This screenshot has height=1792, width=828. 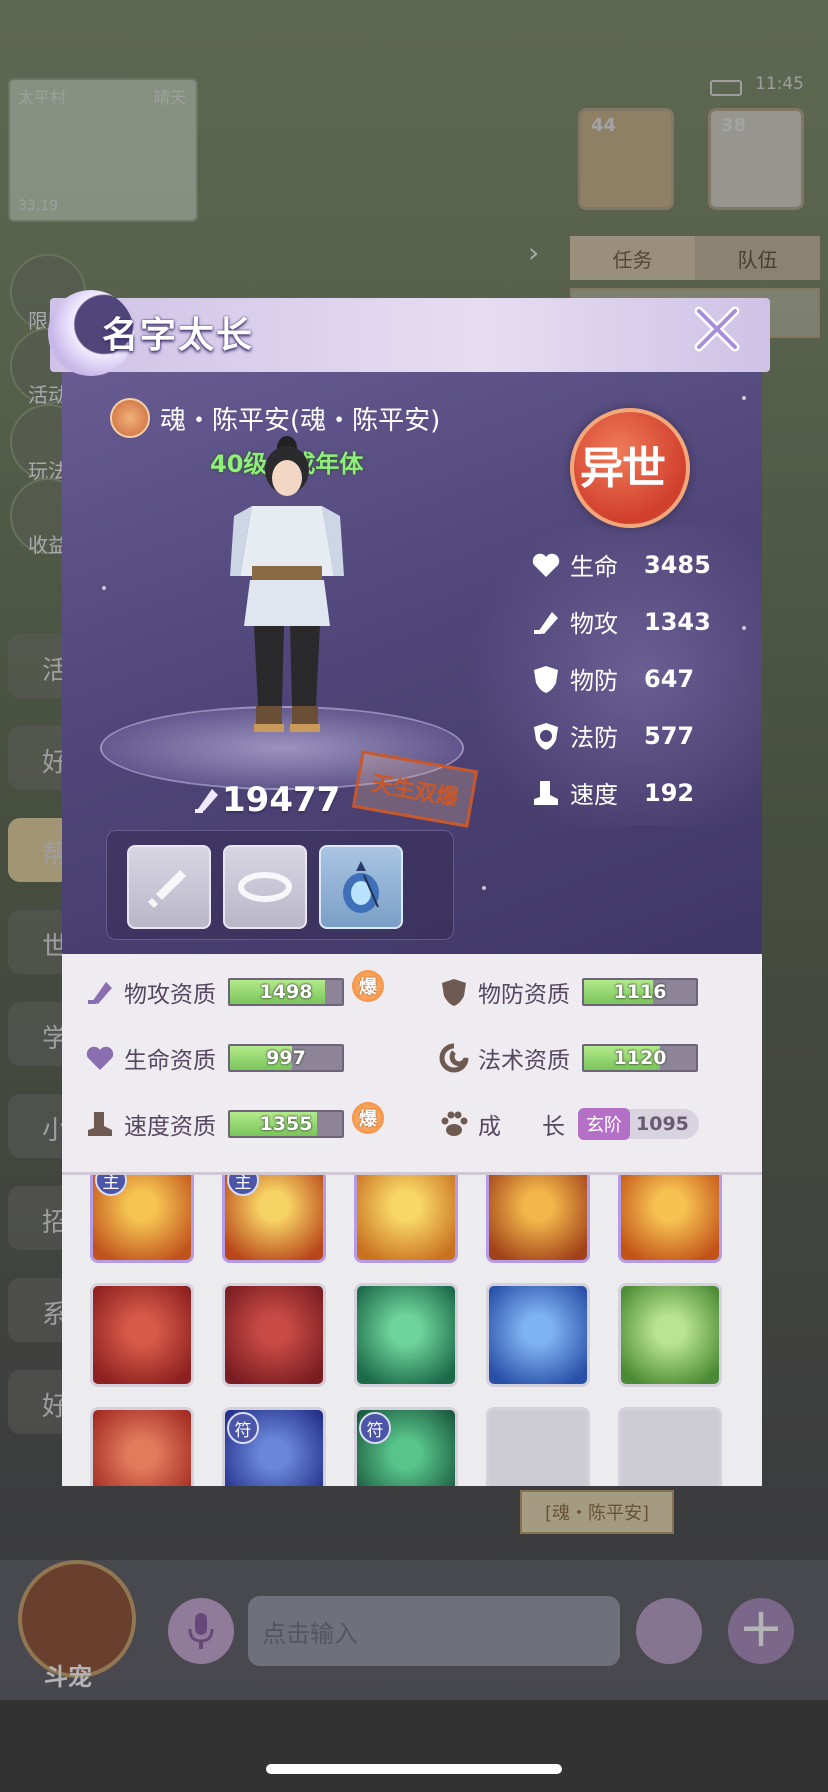 I want to click on aptitude-value: 1498, so click(x=286, y=992).